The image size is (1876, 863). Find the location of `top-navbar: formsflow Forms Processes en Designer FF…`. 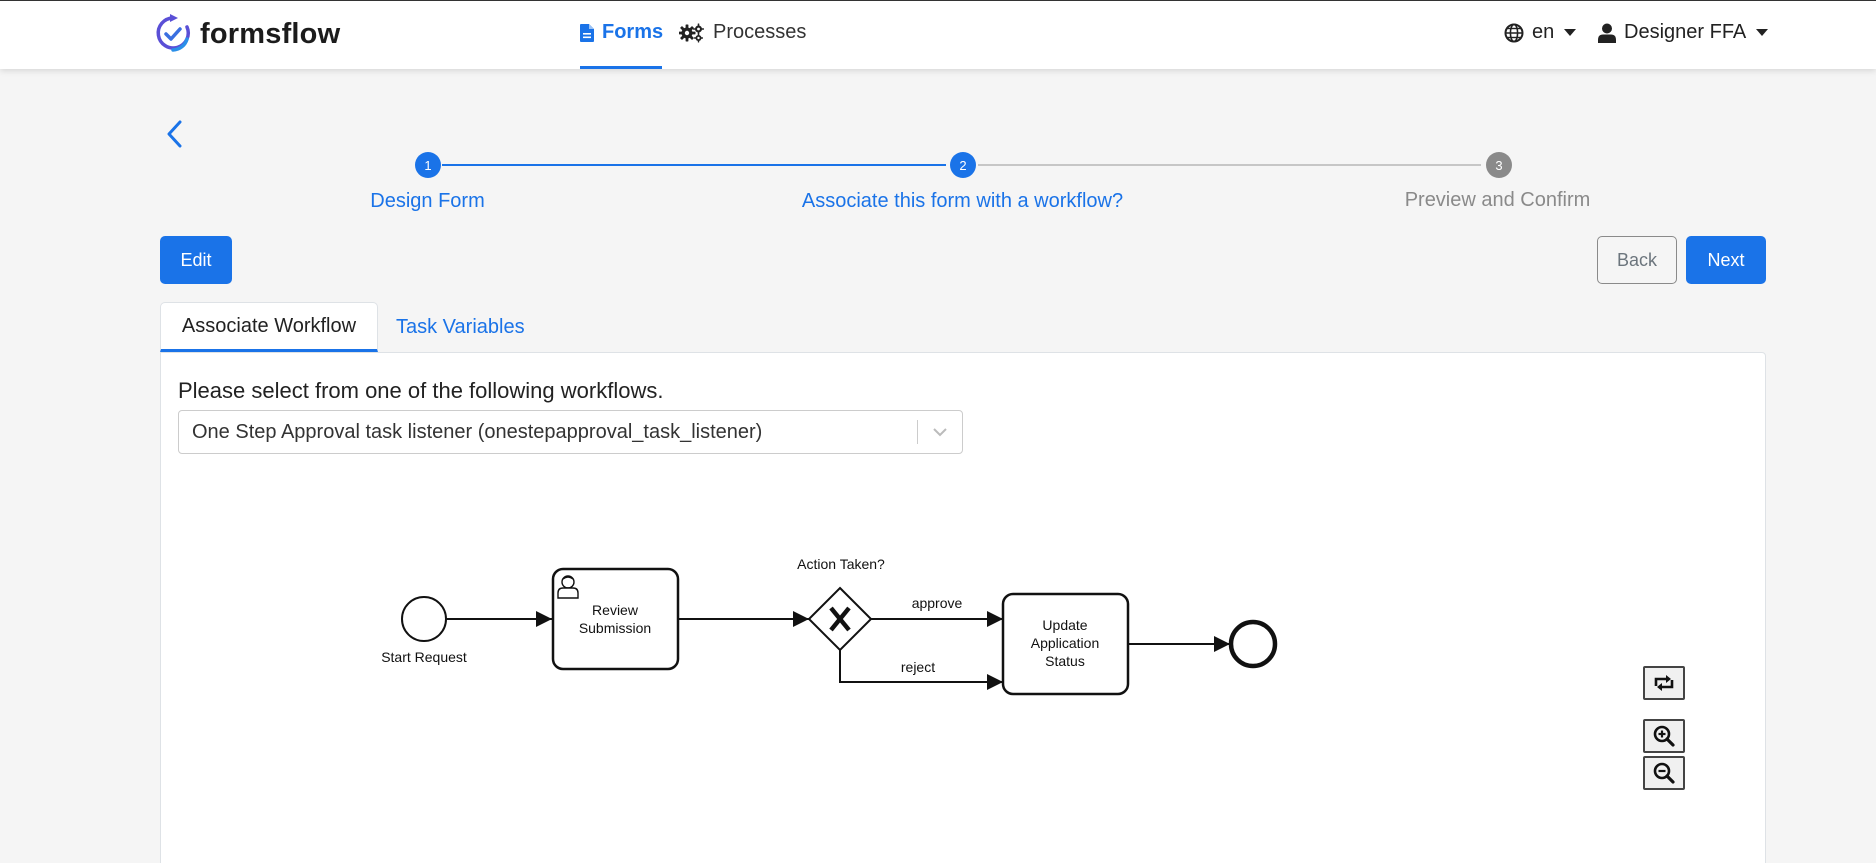

top-navbar: formsflow Forms Processes en Designer FF… is located at coordinates (938, 34).